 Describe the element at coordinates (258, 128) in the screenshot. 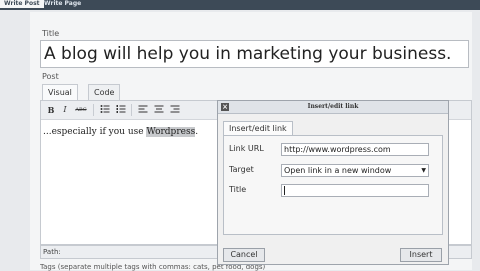

I see `tab-insert-edit-link: Insert/edit link` at that location.